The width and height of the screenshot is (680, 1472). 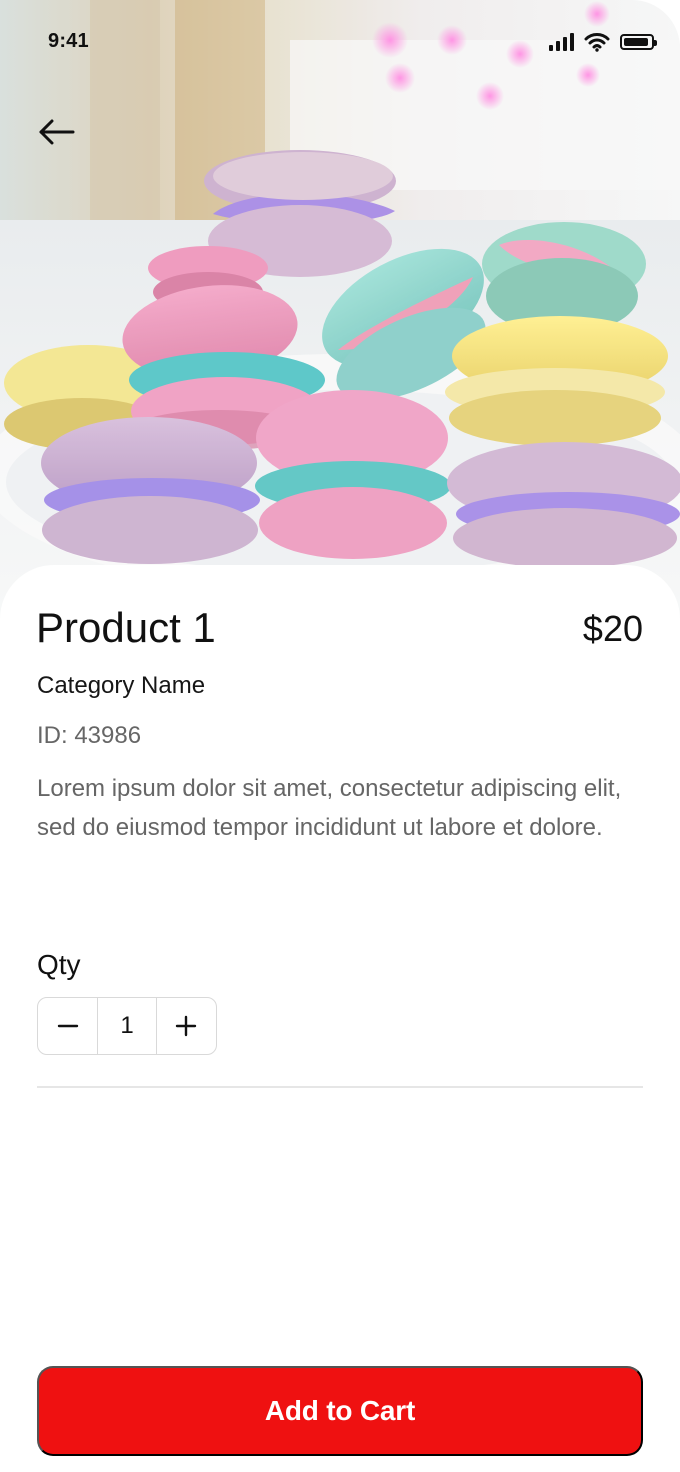 What do you see at coordinates (121, 685) in the screenshot?
I see `product-category: Category Name` at bounding box center [121, 685].